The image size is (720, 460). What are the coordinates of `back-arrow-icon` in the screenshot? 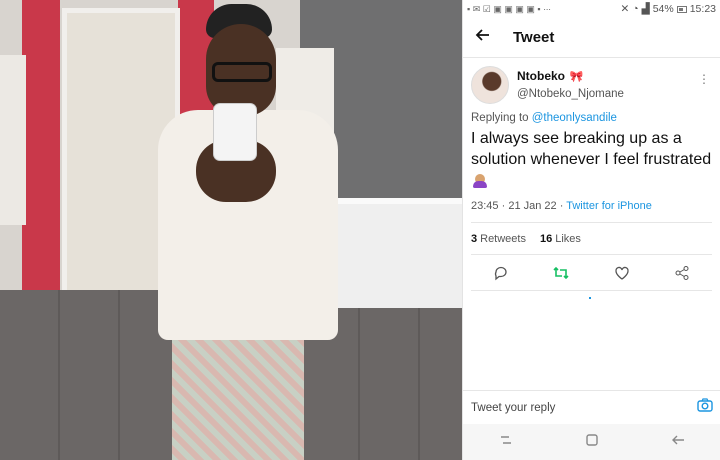 It's located at (487, 37).